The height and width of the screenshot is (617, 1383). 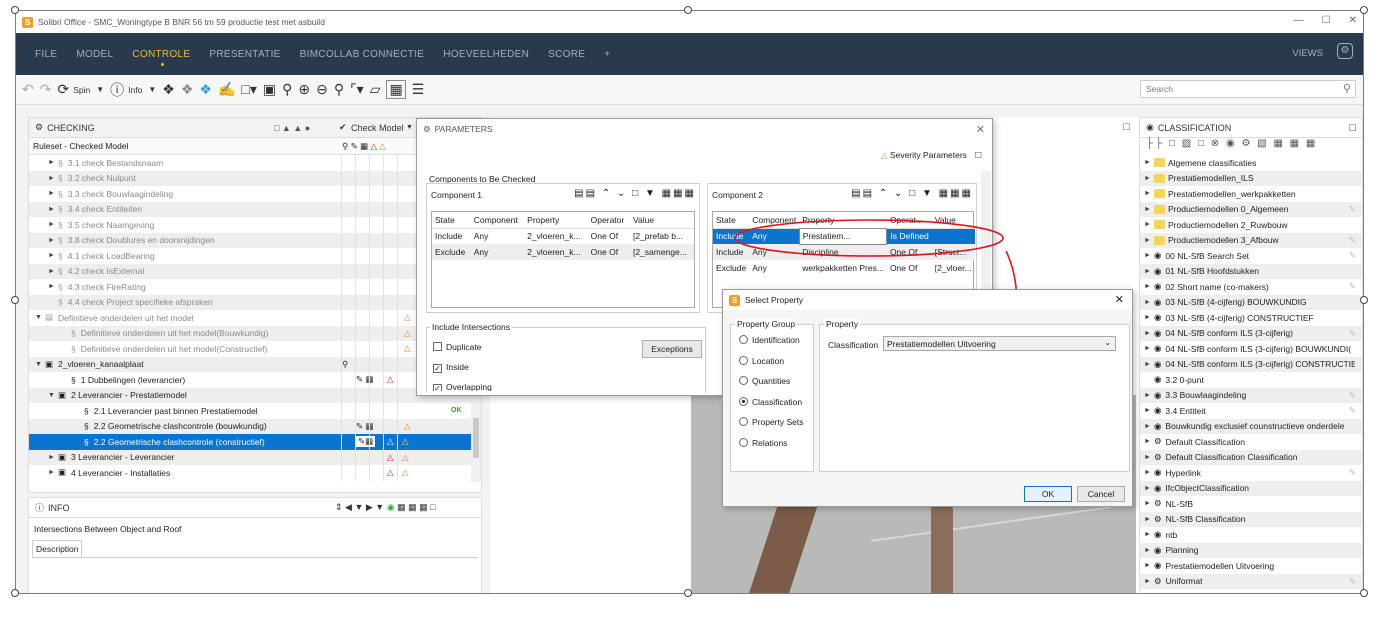 I want to click on classification-select: Prestatiemodellen Uitvoering ⌄, so click(x=999, y=343).